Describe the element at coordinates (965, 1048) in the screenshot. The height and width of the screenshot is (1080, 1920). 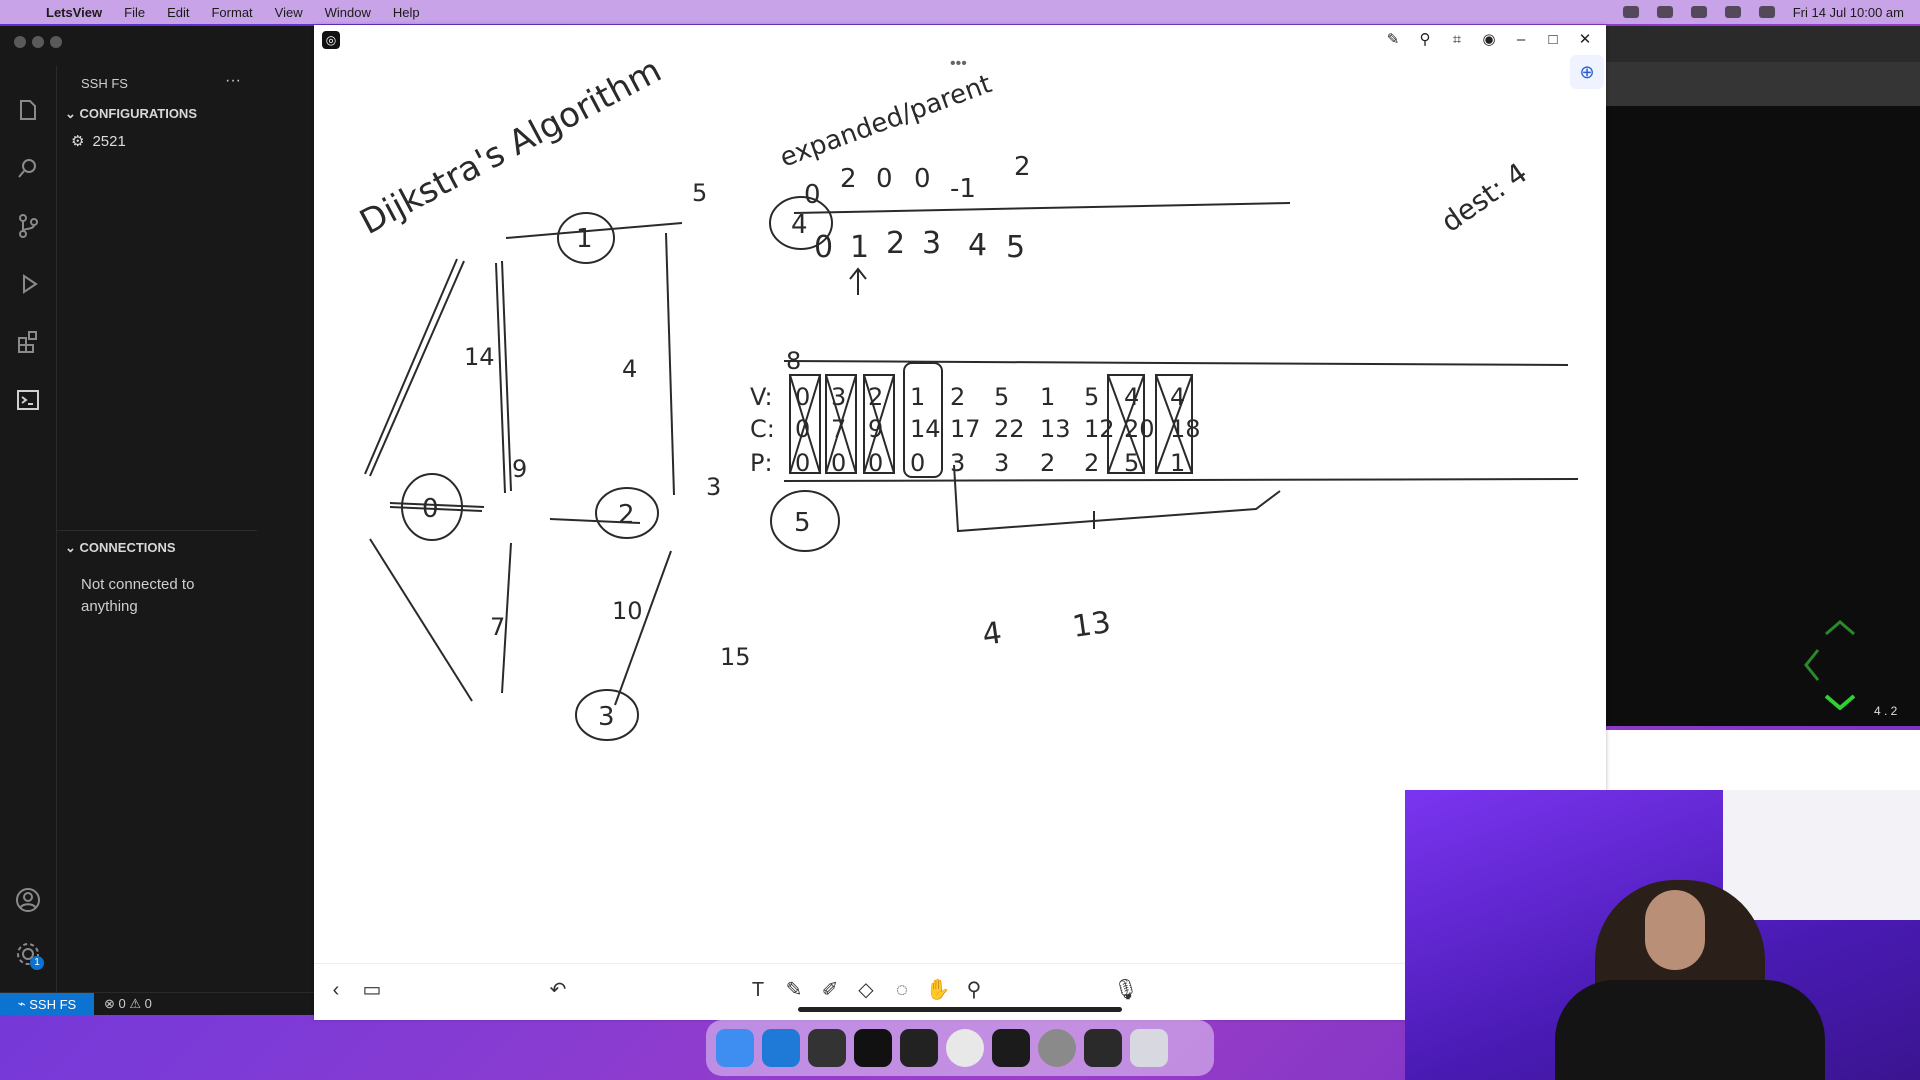
I see `chrome-icon` at that location.